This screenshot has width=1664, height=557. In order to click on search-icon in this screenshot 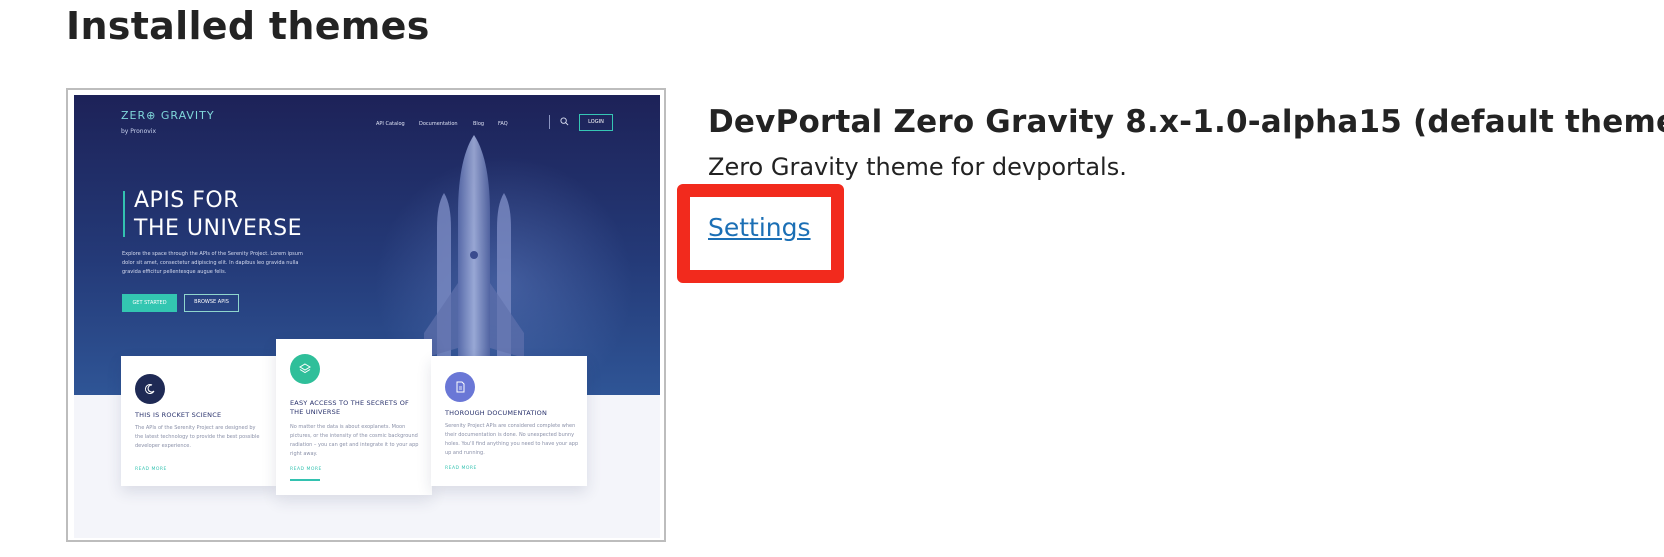, I will do `click(564, 121)`.